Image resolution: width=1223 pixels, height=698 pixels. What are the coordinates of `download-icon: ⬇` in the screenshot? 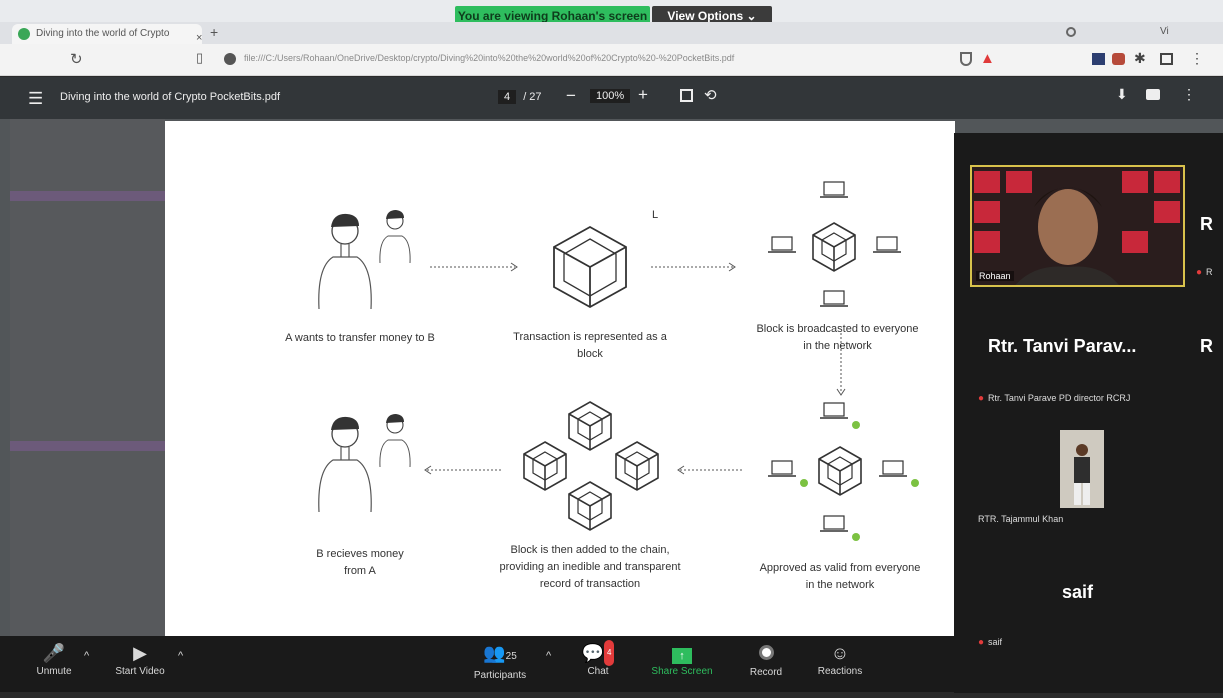 It's located at (1122, 94).